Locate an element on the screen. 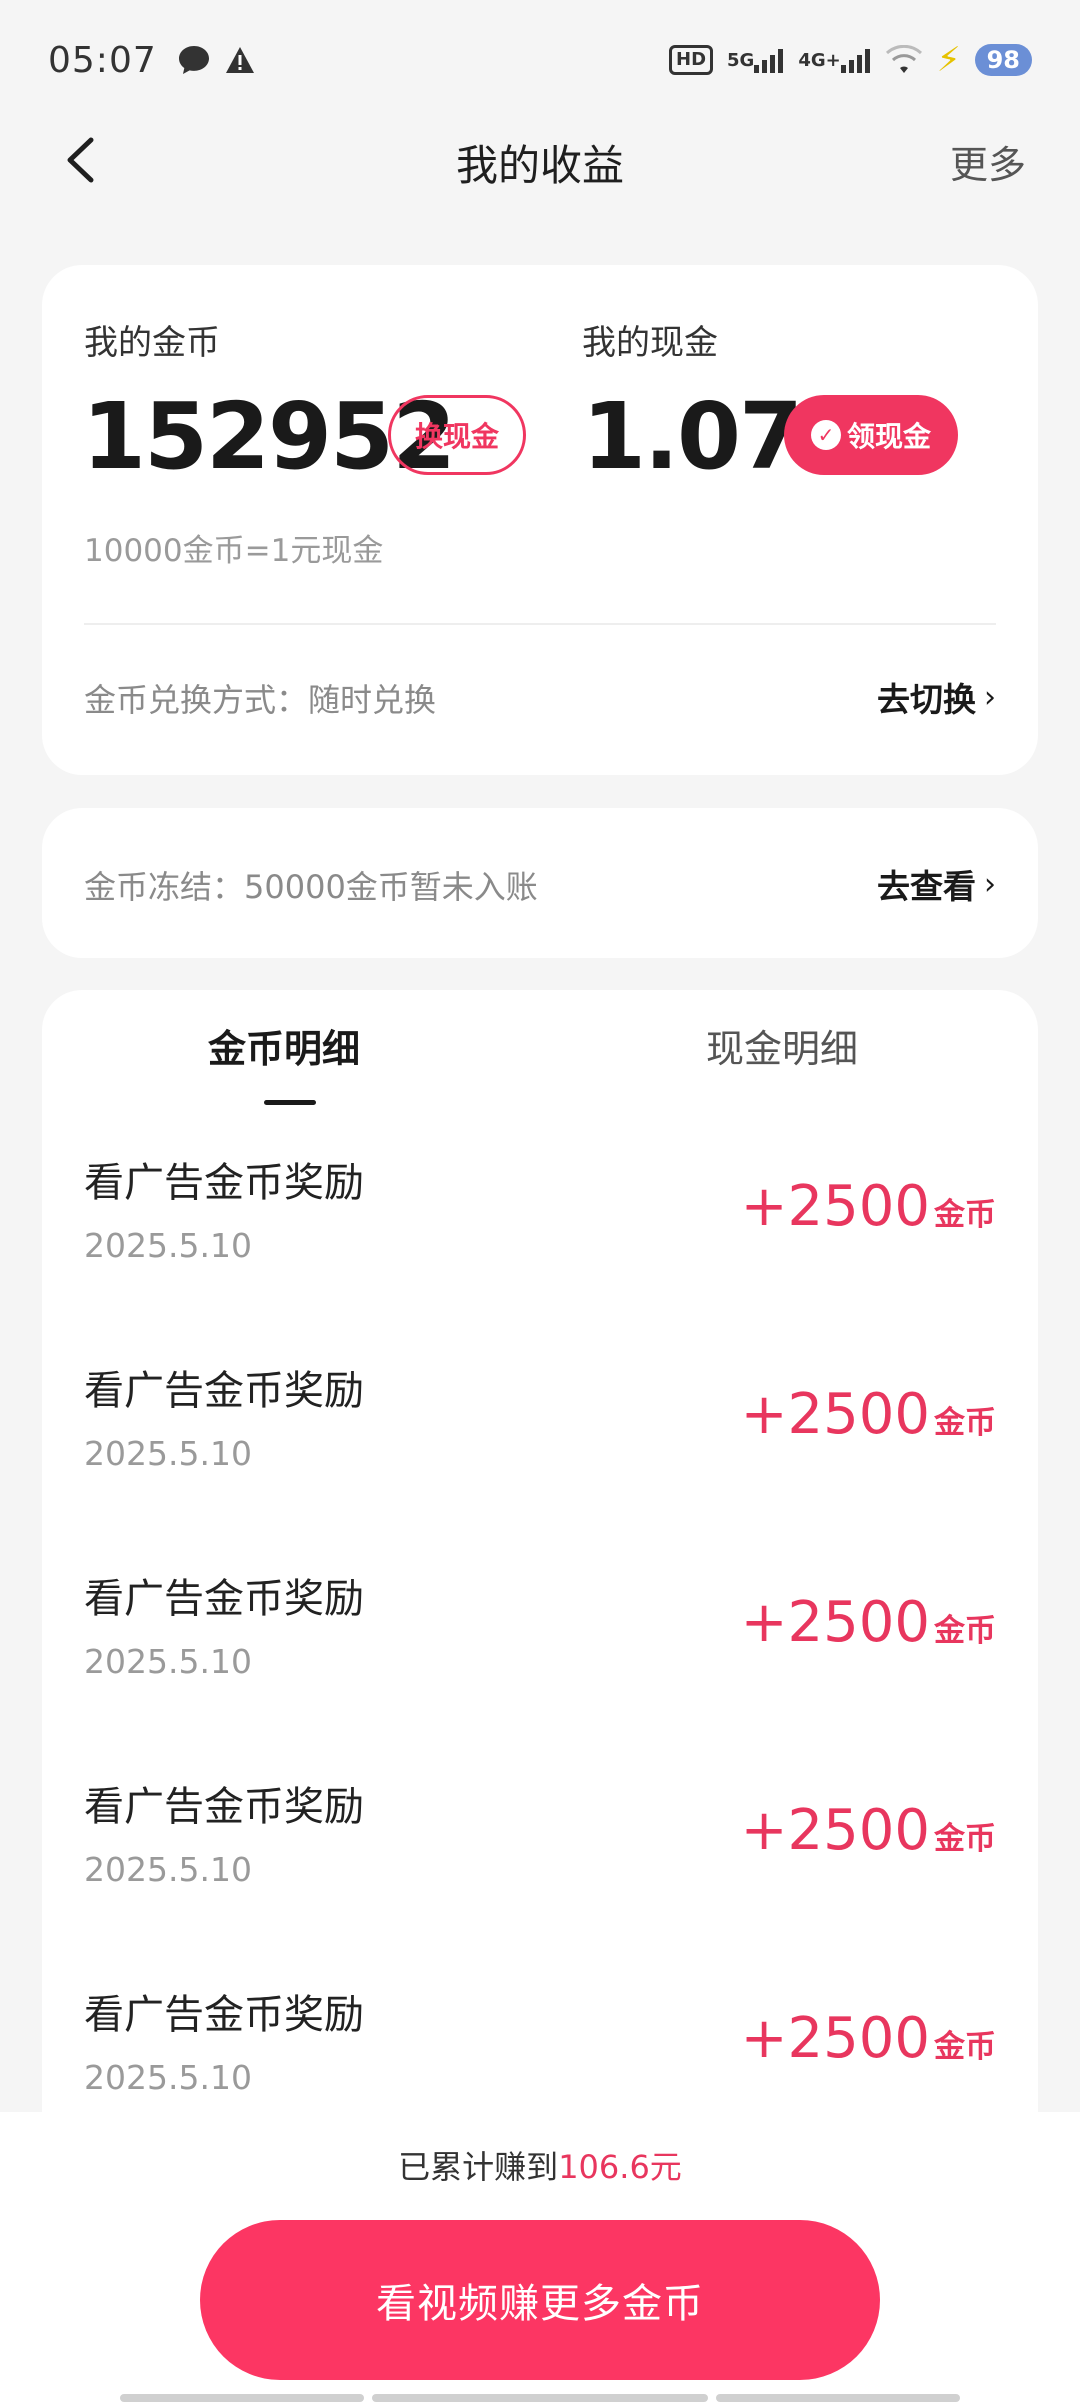 Image resolution: width=1080 pixels, height=2408 pixels. coins-label: 我的金币 is located at coordinates (152, 343).